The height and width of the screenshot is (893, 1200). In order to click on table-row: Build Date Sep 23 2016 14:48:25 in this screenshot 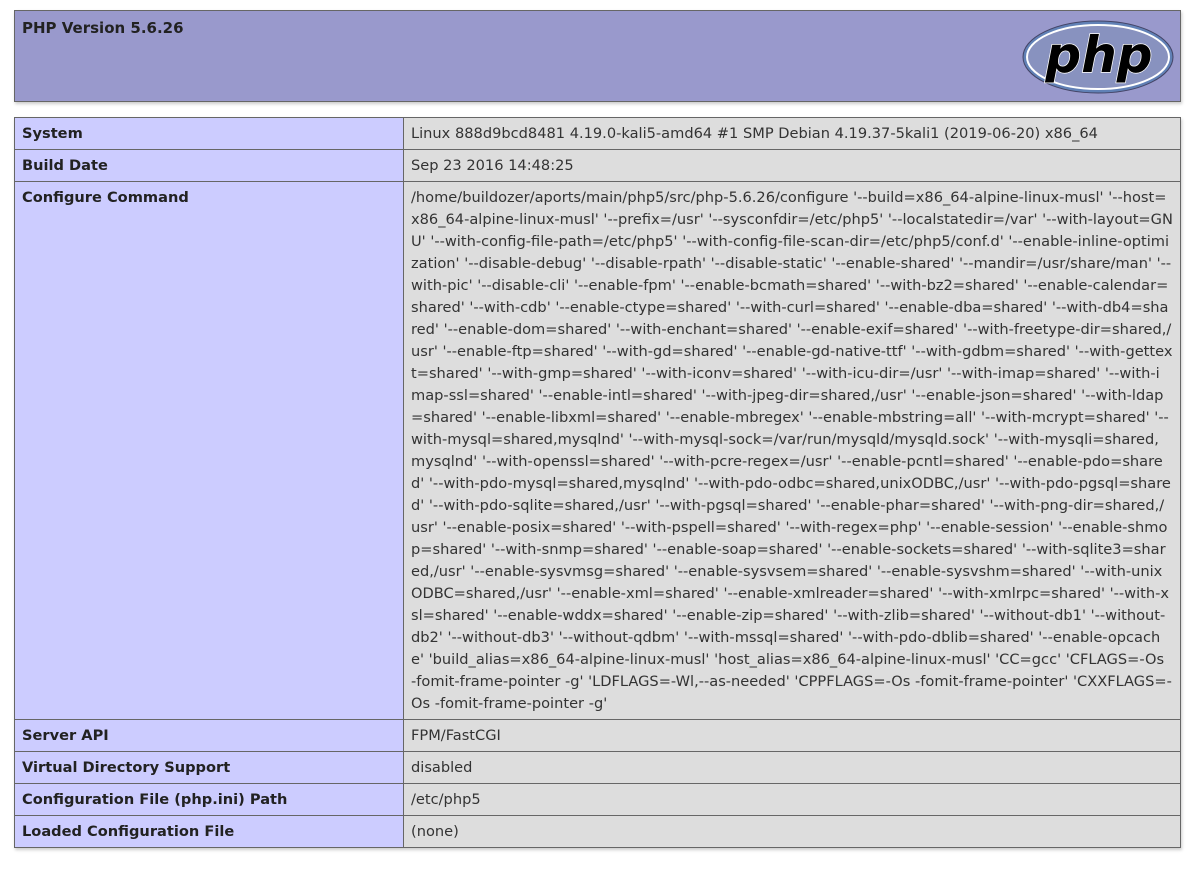, I will do `click(597, 165)`.